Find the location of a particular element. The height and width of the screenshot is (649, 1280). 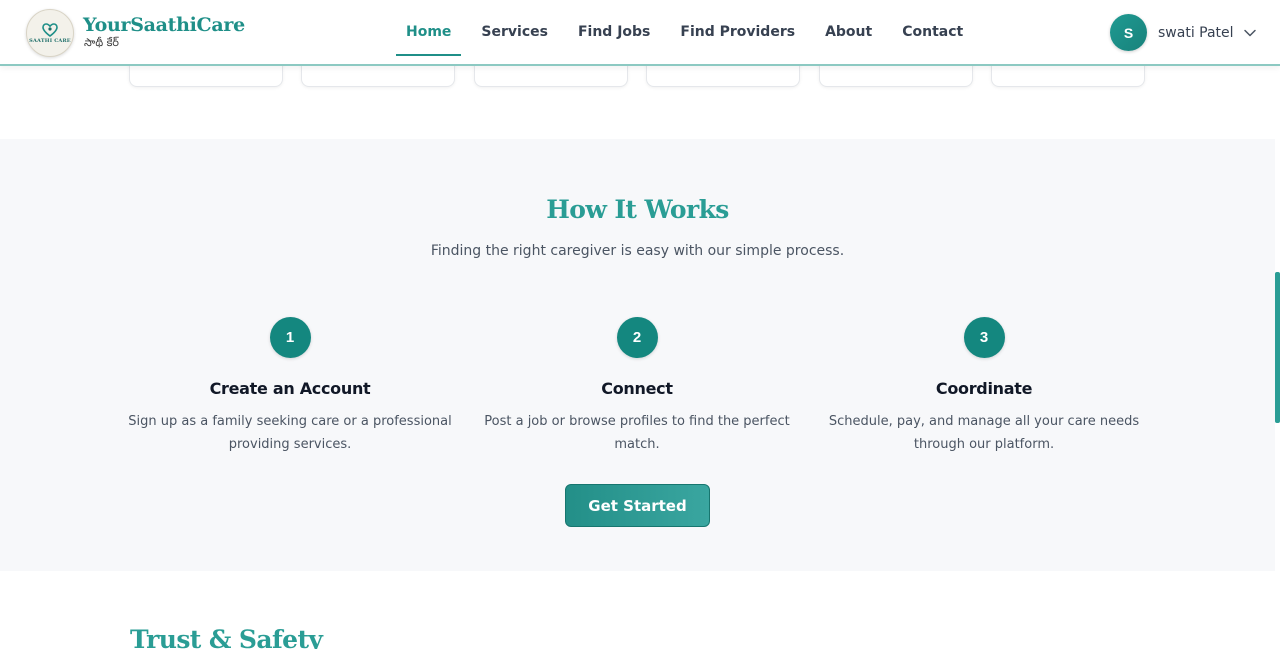

trust-safety-title: Trust & Safety is located at coordinates (226, 637).